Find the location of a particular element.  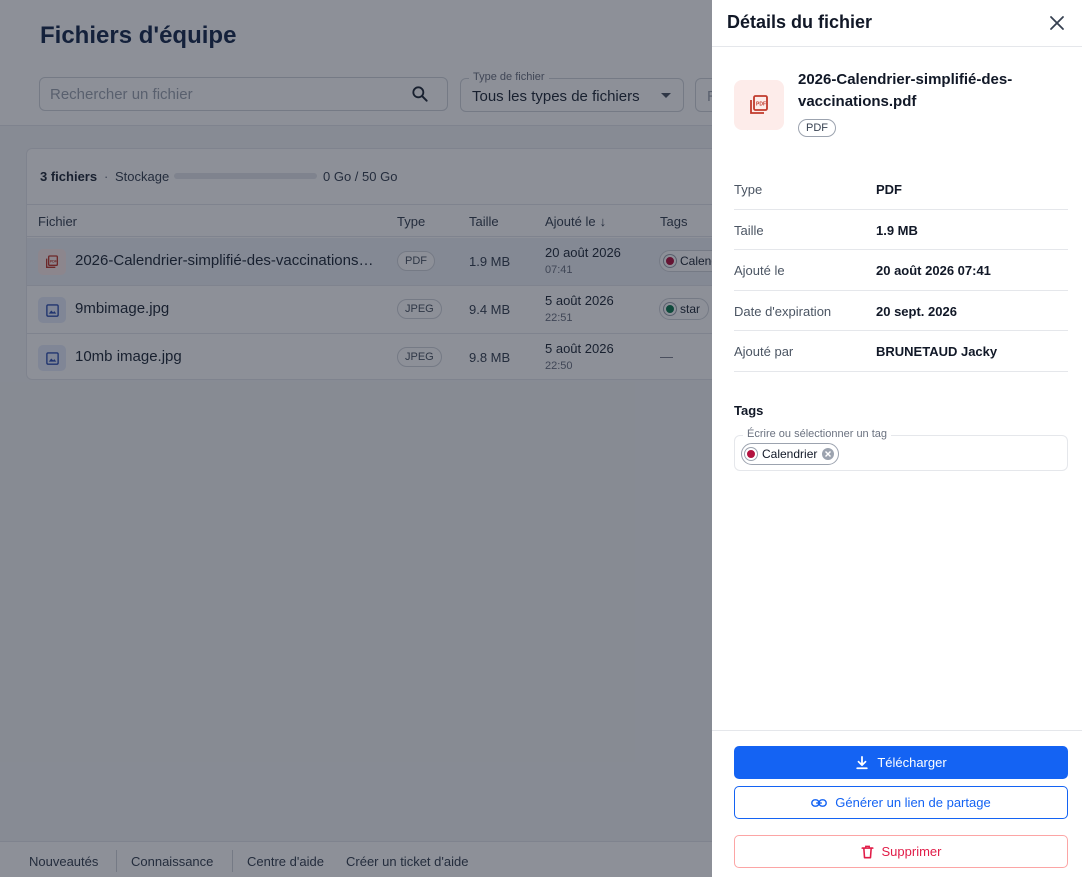

trash-icon is located at coordinates (867, 851).